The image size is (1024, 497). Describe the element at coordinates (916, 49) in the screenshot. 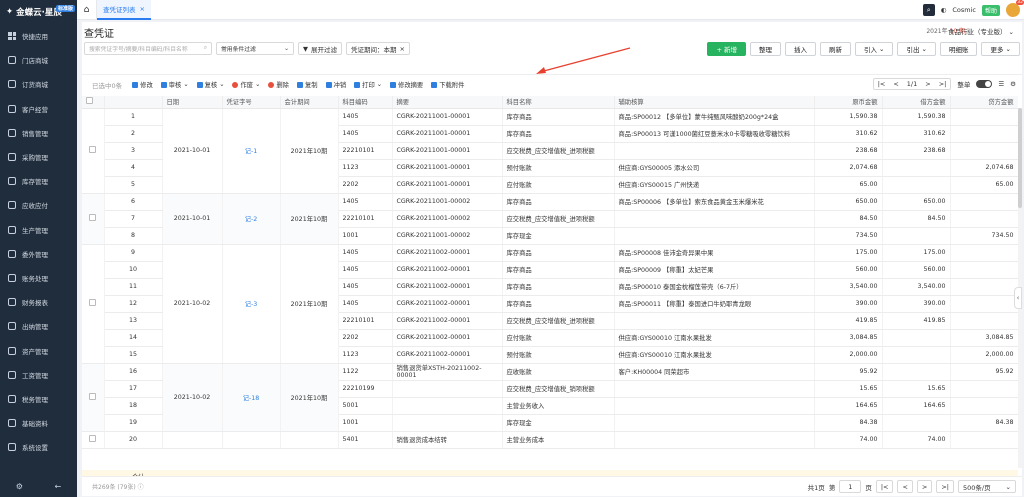

I see `export-button: 引出 ⌄` at that location.